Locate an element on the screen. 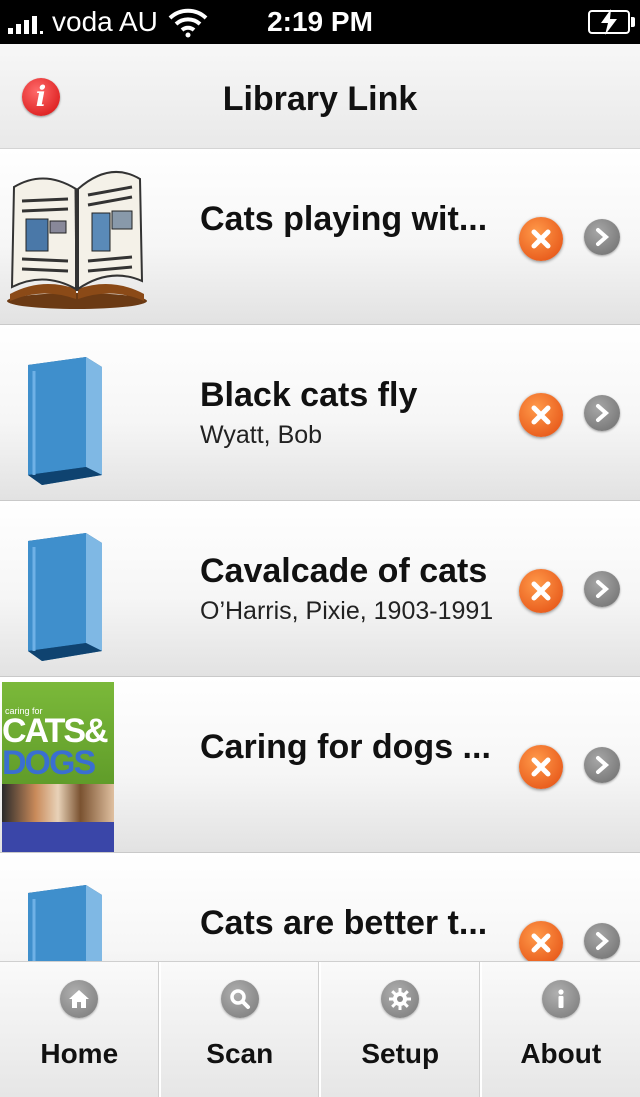  item-title: Cavalcade of cats is located at coordinates (355, 571).